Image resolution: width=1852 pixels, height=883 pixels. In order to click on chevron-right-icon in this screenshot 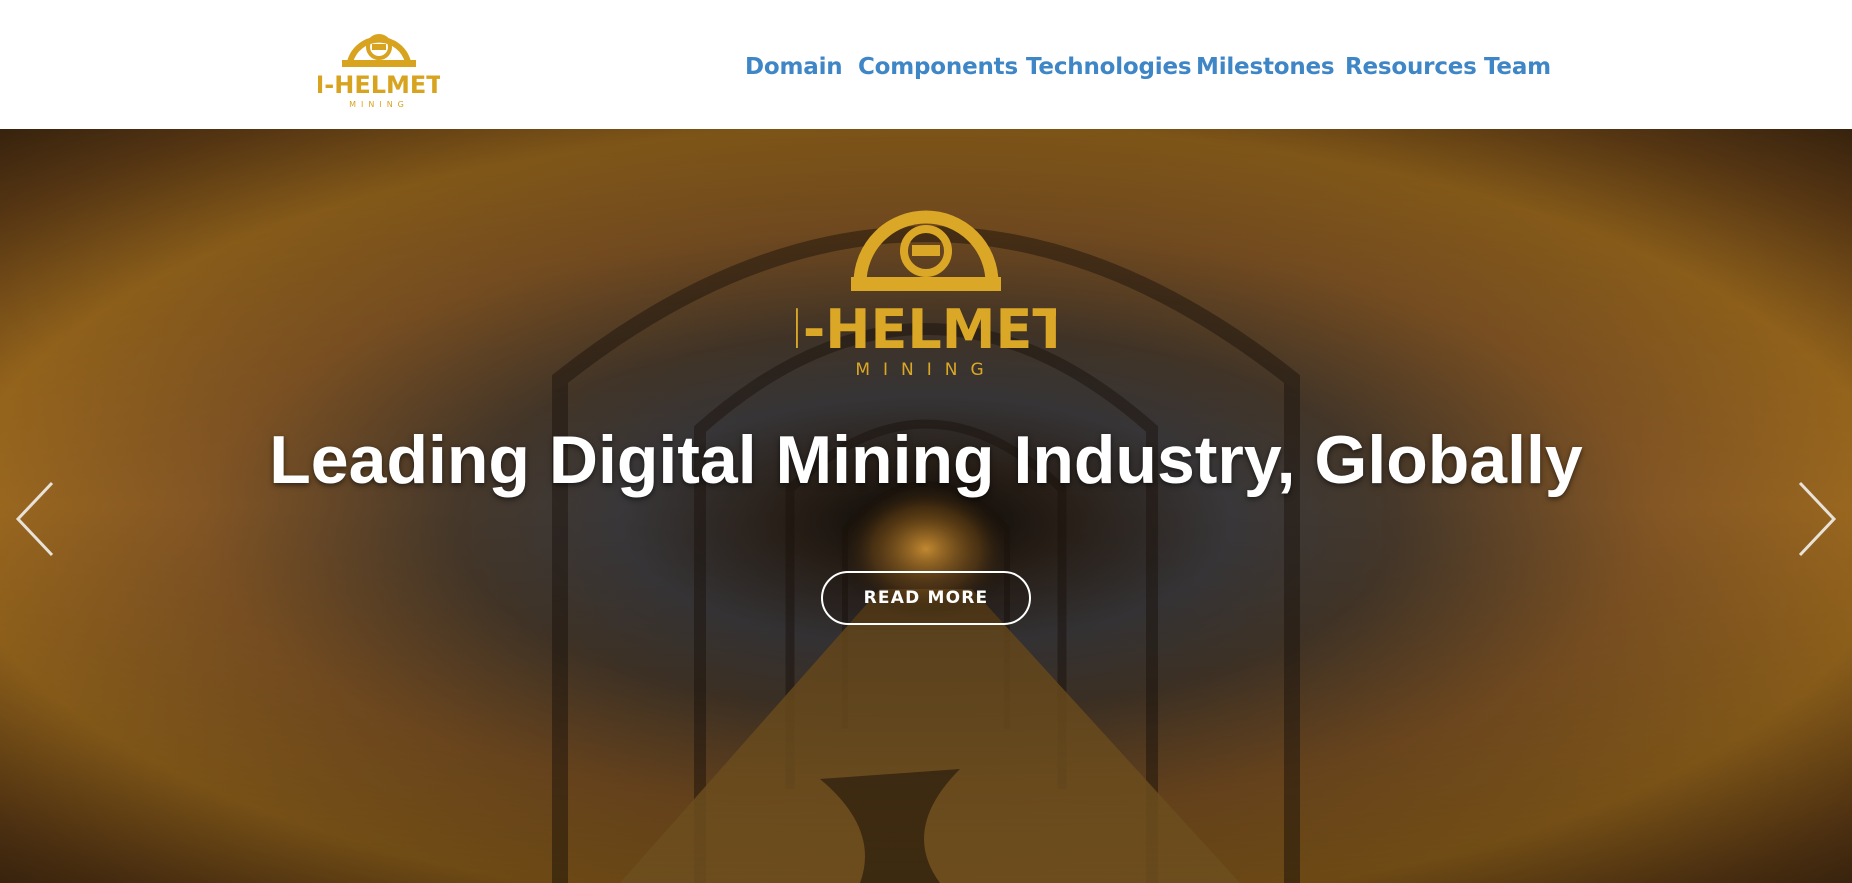, I will do `click(1816, 519)`.